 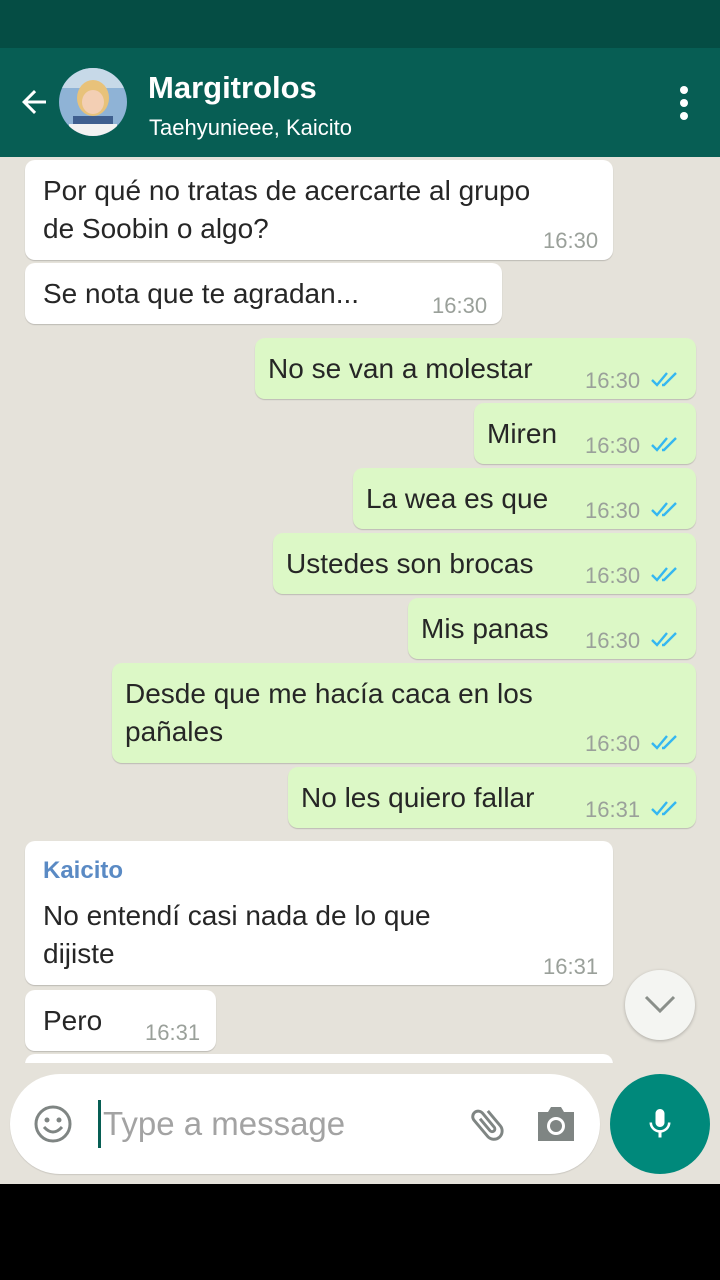 What do you see at coordinates (53, 1124) in the screenshot?
I see `emoji-icon` at bounding box center [53, 1124].